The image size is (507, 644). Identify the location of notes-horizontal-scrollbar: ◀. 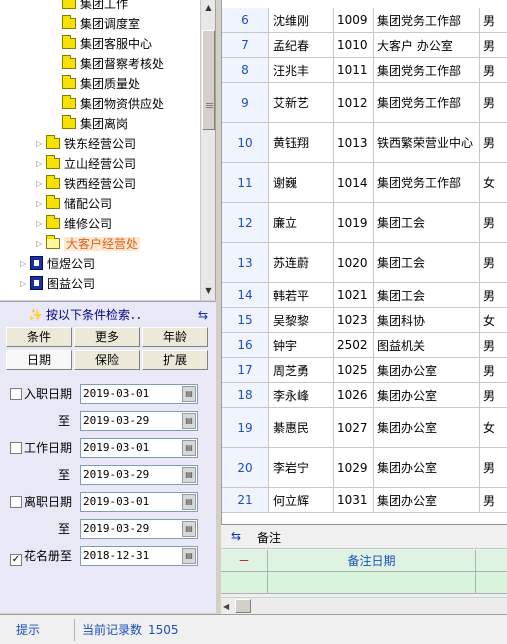
(364, 605).